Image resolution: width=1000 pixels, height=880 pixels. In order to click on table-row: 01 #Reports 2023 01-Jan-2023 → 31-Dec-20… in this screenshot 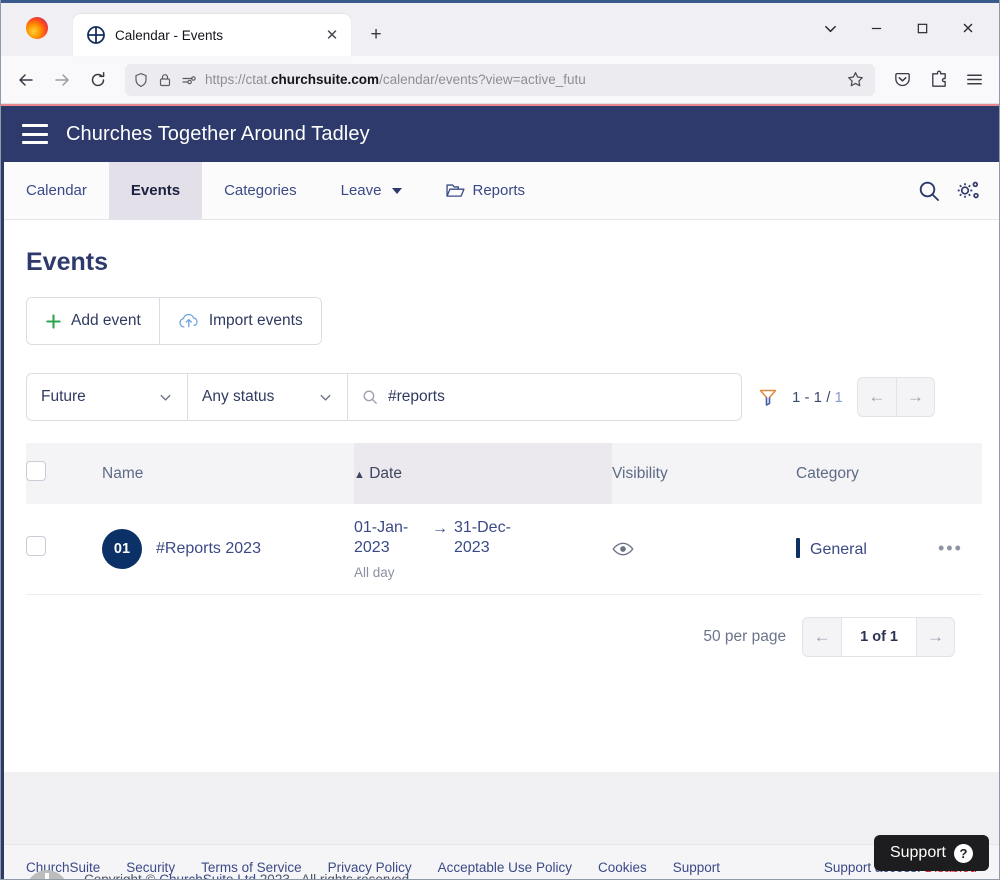, I will do `click(504, 549)`.